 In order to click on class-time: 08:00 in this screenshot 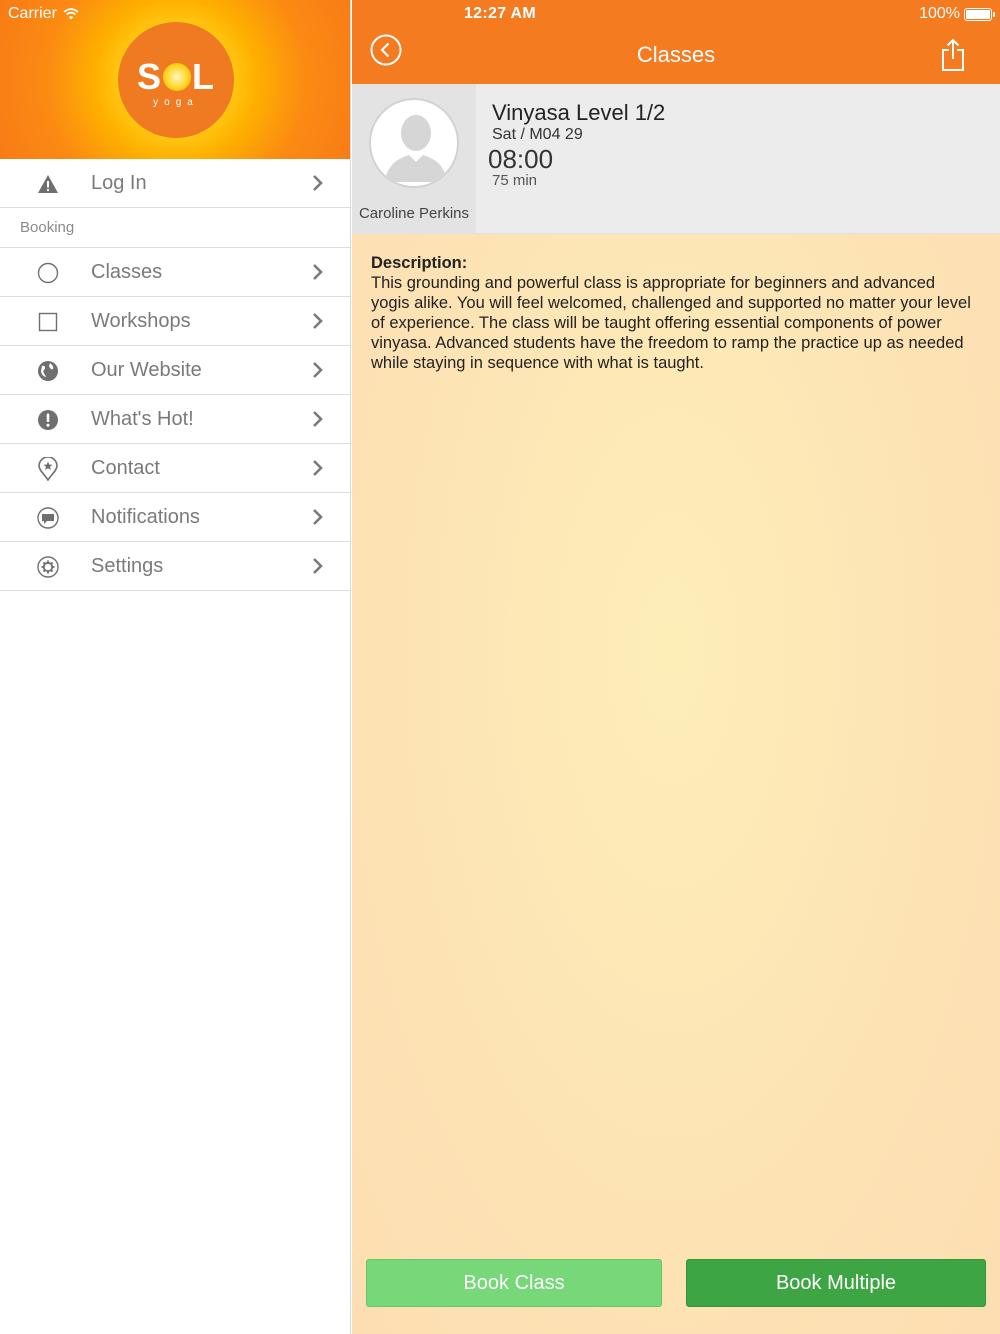, I will do `click(521, 159)`.